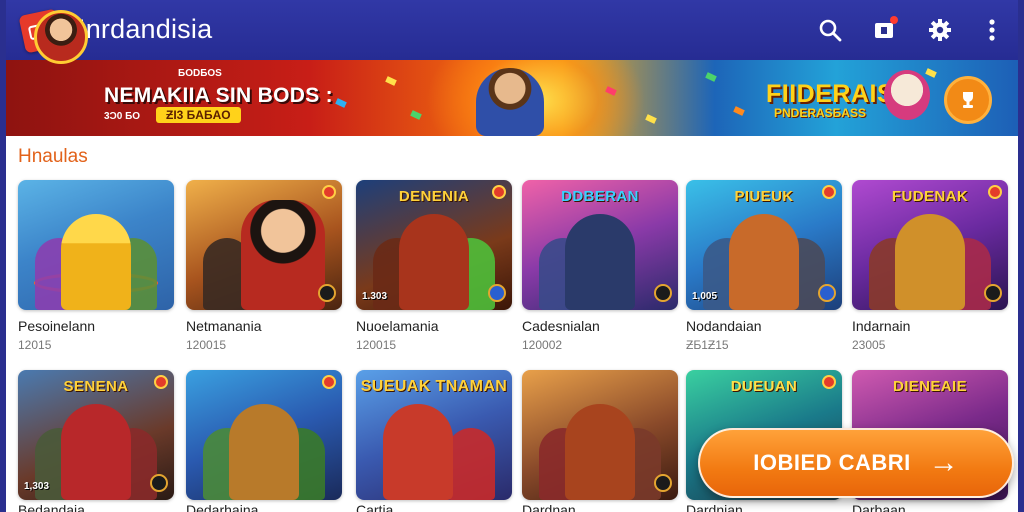  Describe the element at coordinates (434, 245) in the screenshot. I see `game-card: DENENIA 1.303` at that location.